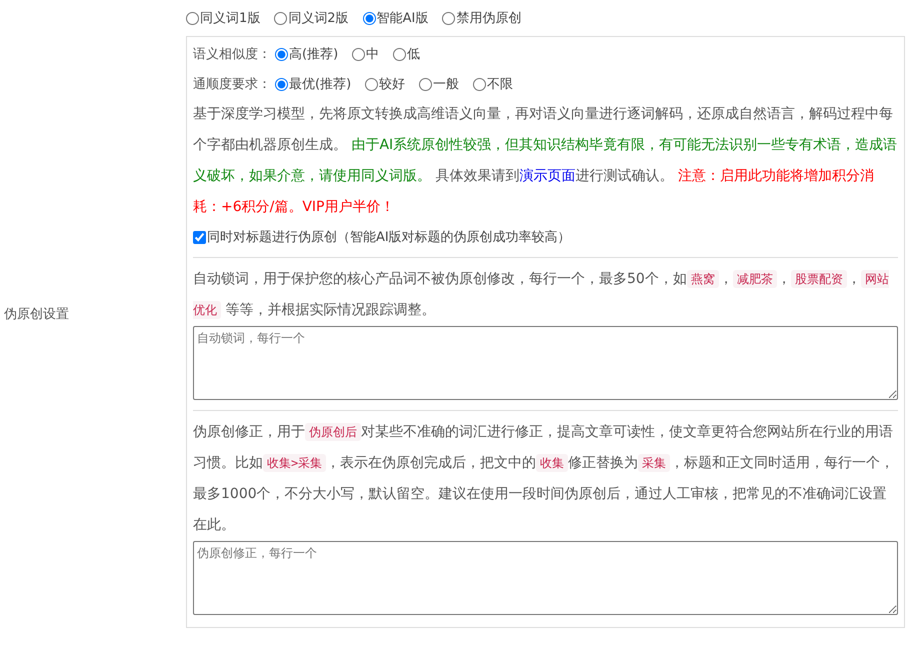 This screenshot has height=658, width=911. I want to click on option-label: 较好, so click(392, 84).